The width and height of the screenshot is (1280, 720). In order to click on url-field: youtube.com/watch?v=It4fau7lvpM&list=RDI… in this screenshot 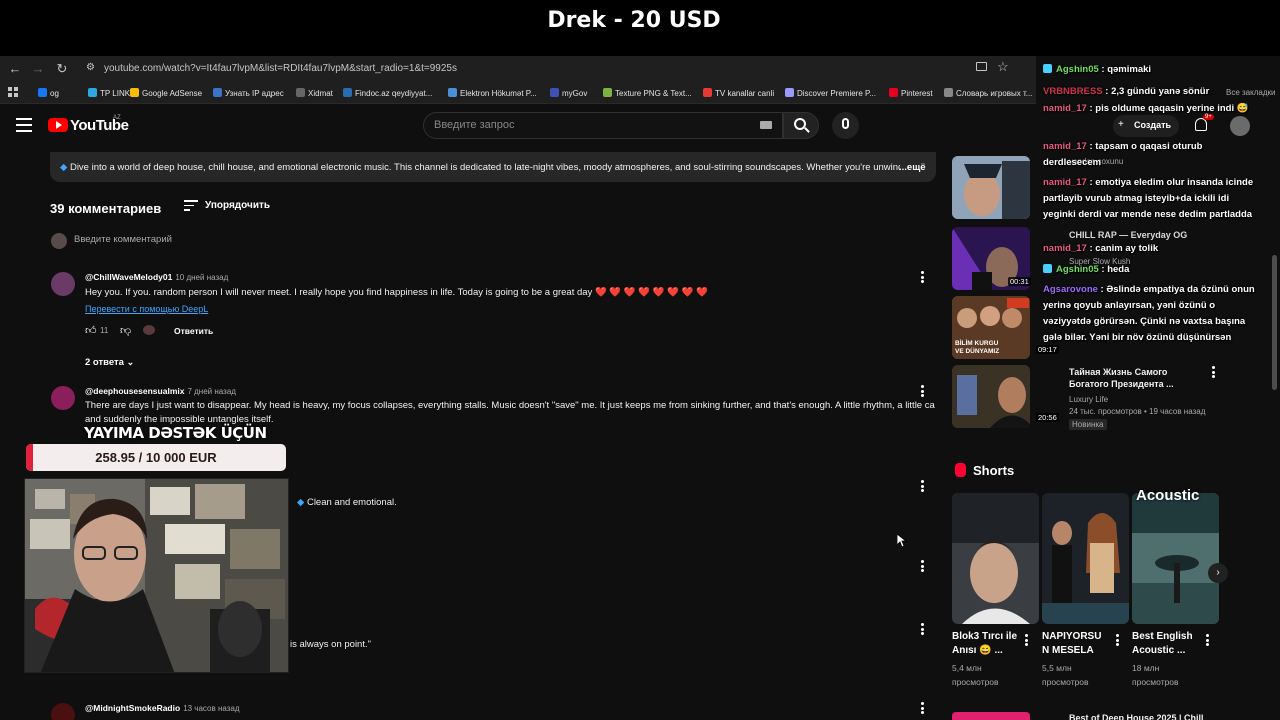, I will do `click(280, 68)`.